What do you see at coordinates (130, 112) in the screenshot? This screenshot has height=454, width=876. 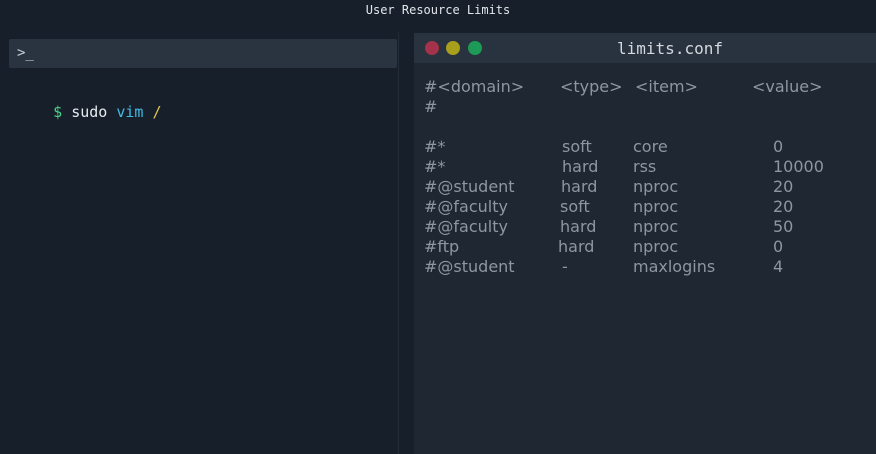 I see `command-vim: vim` at bounding box center [130, 112].